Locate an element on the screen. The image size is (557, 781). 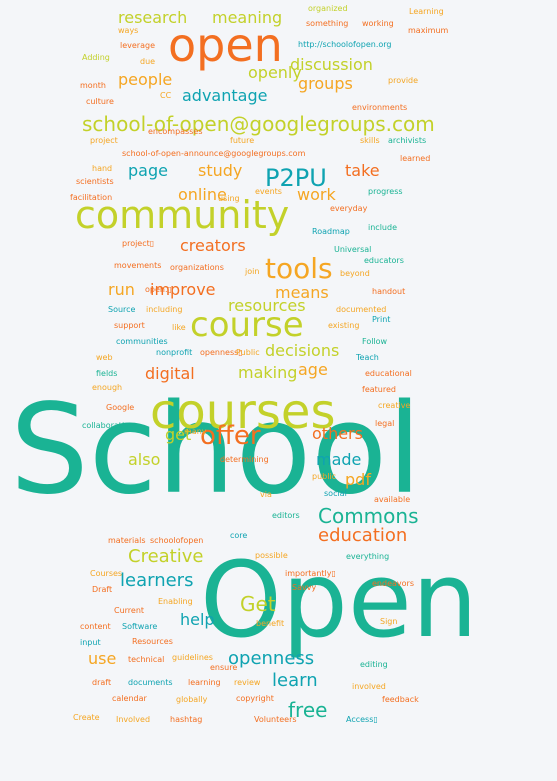
cloud-word: school-of-open@googlegroups.com is located at coordinates (258, 124).